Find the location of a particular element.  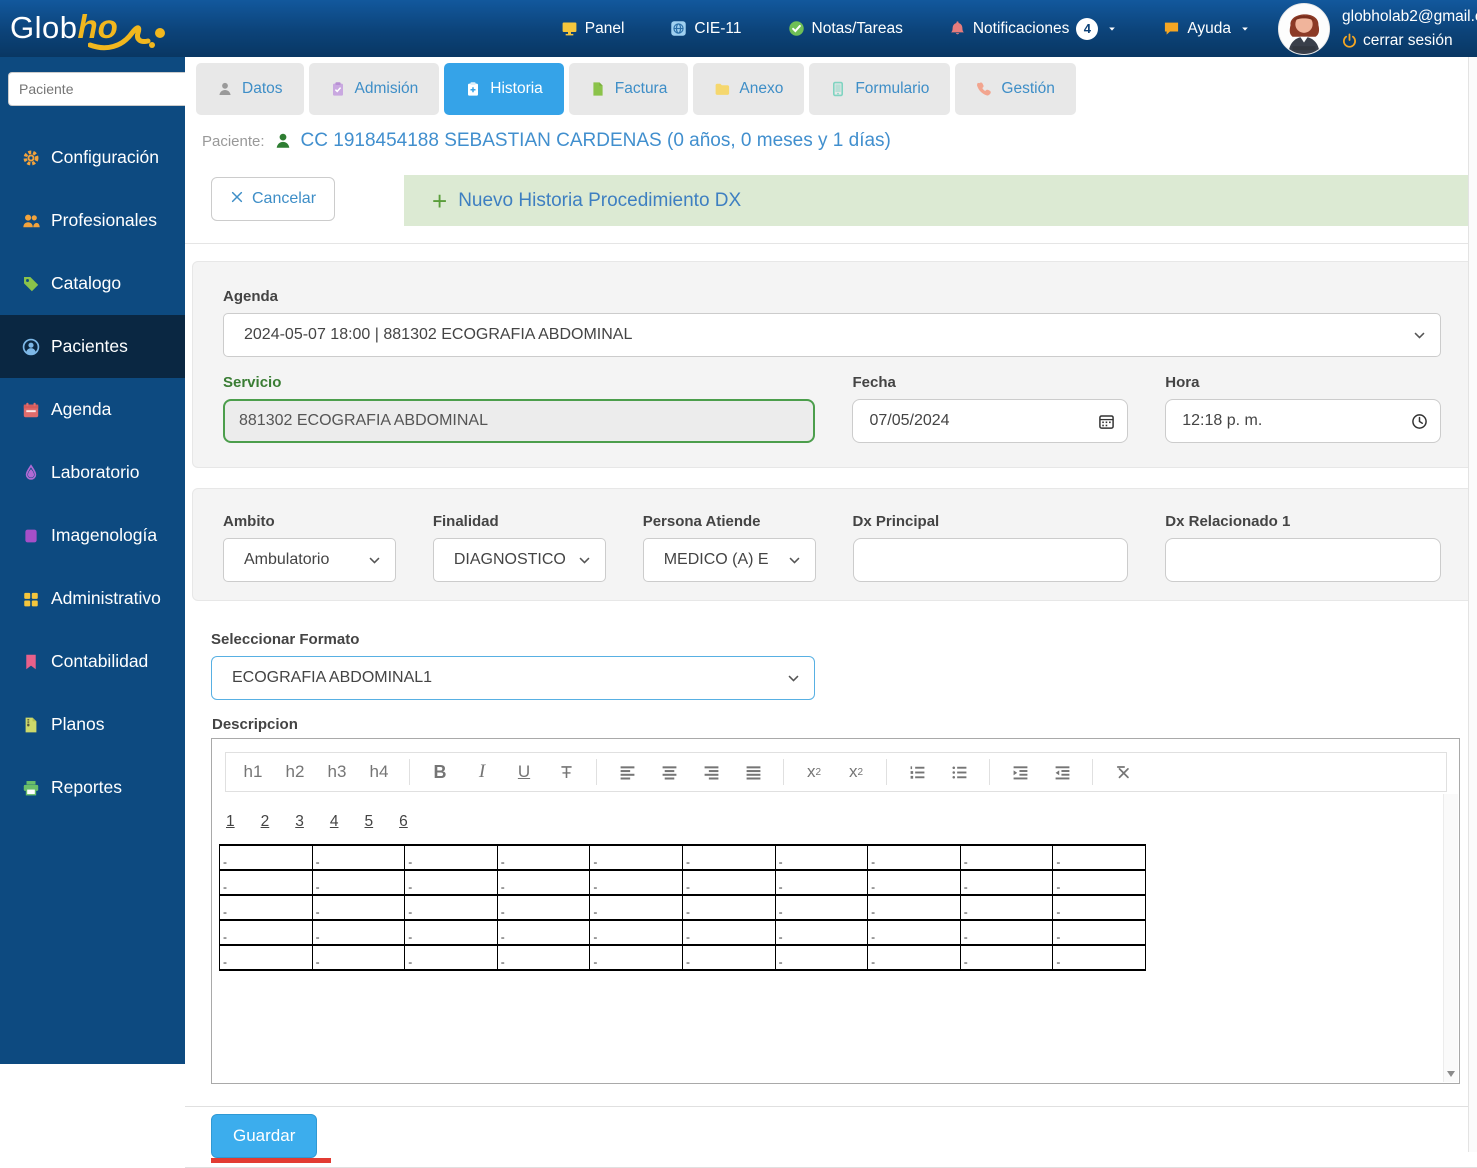

unordered-list-button is located at coordinates (959, 772).